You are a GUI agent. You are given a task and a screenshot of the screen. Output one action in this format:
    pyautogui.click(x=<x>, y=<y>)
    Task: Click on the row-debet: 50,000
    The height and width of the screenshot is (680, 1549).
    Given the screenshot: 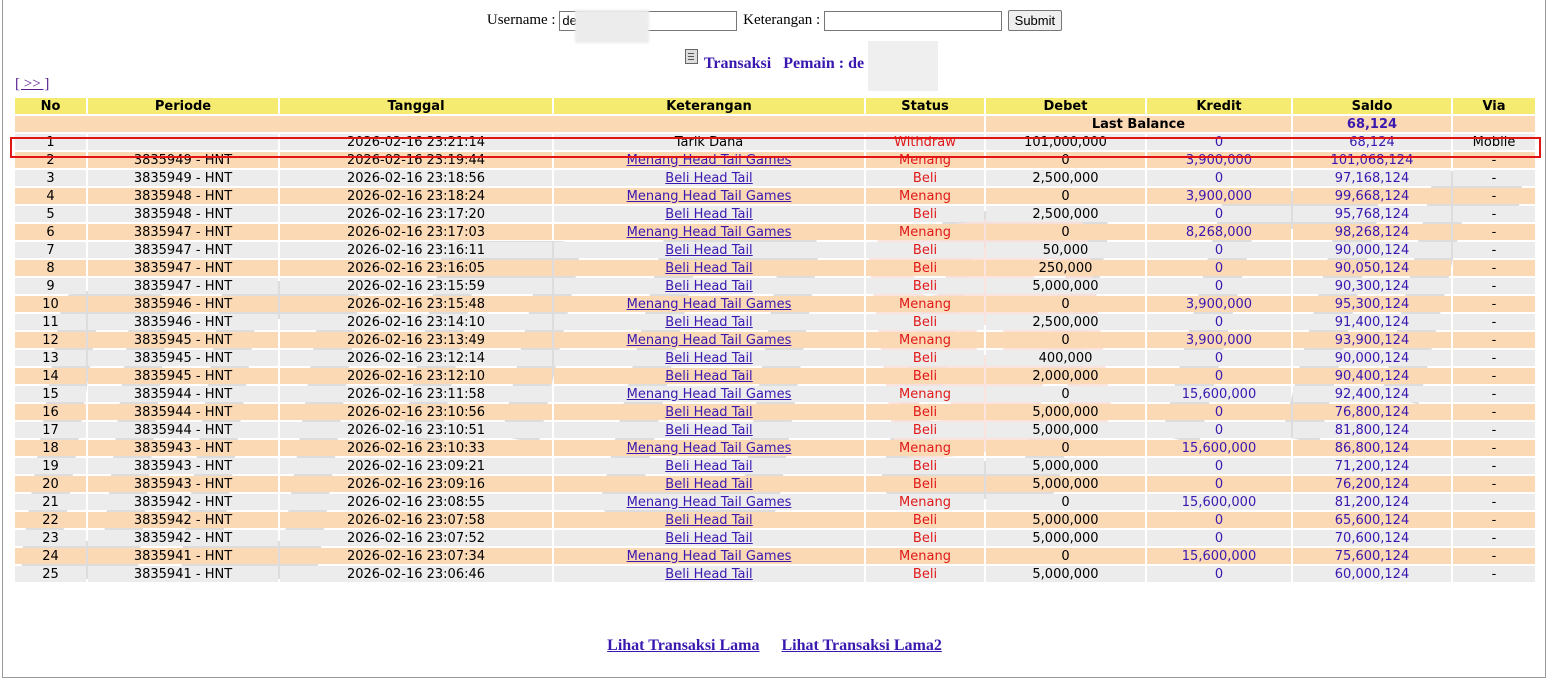 What is the action you would take?
    pyautogui.click(x=1065, y=250)
    